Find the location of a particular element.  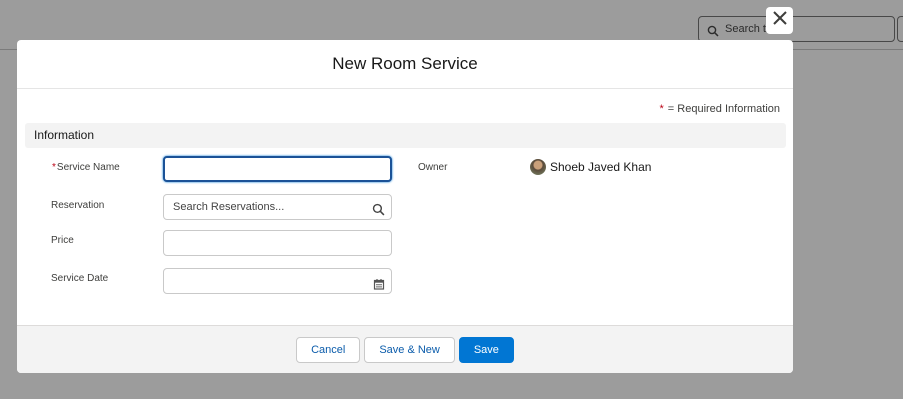

price-input is located at coordinates (277, 243).